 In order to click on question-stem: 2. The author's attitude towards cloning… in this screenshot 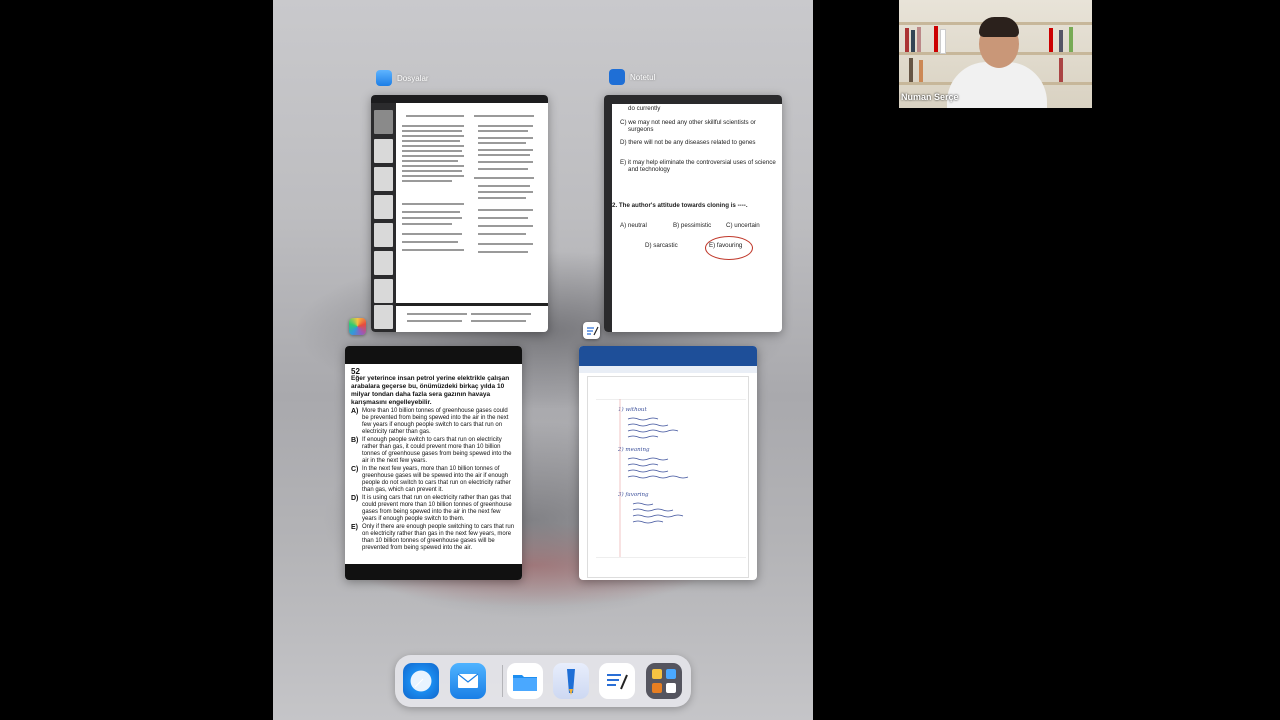, I will do `click(680, 205)`.